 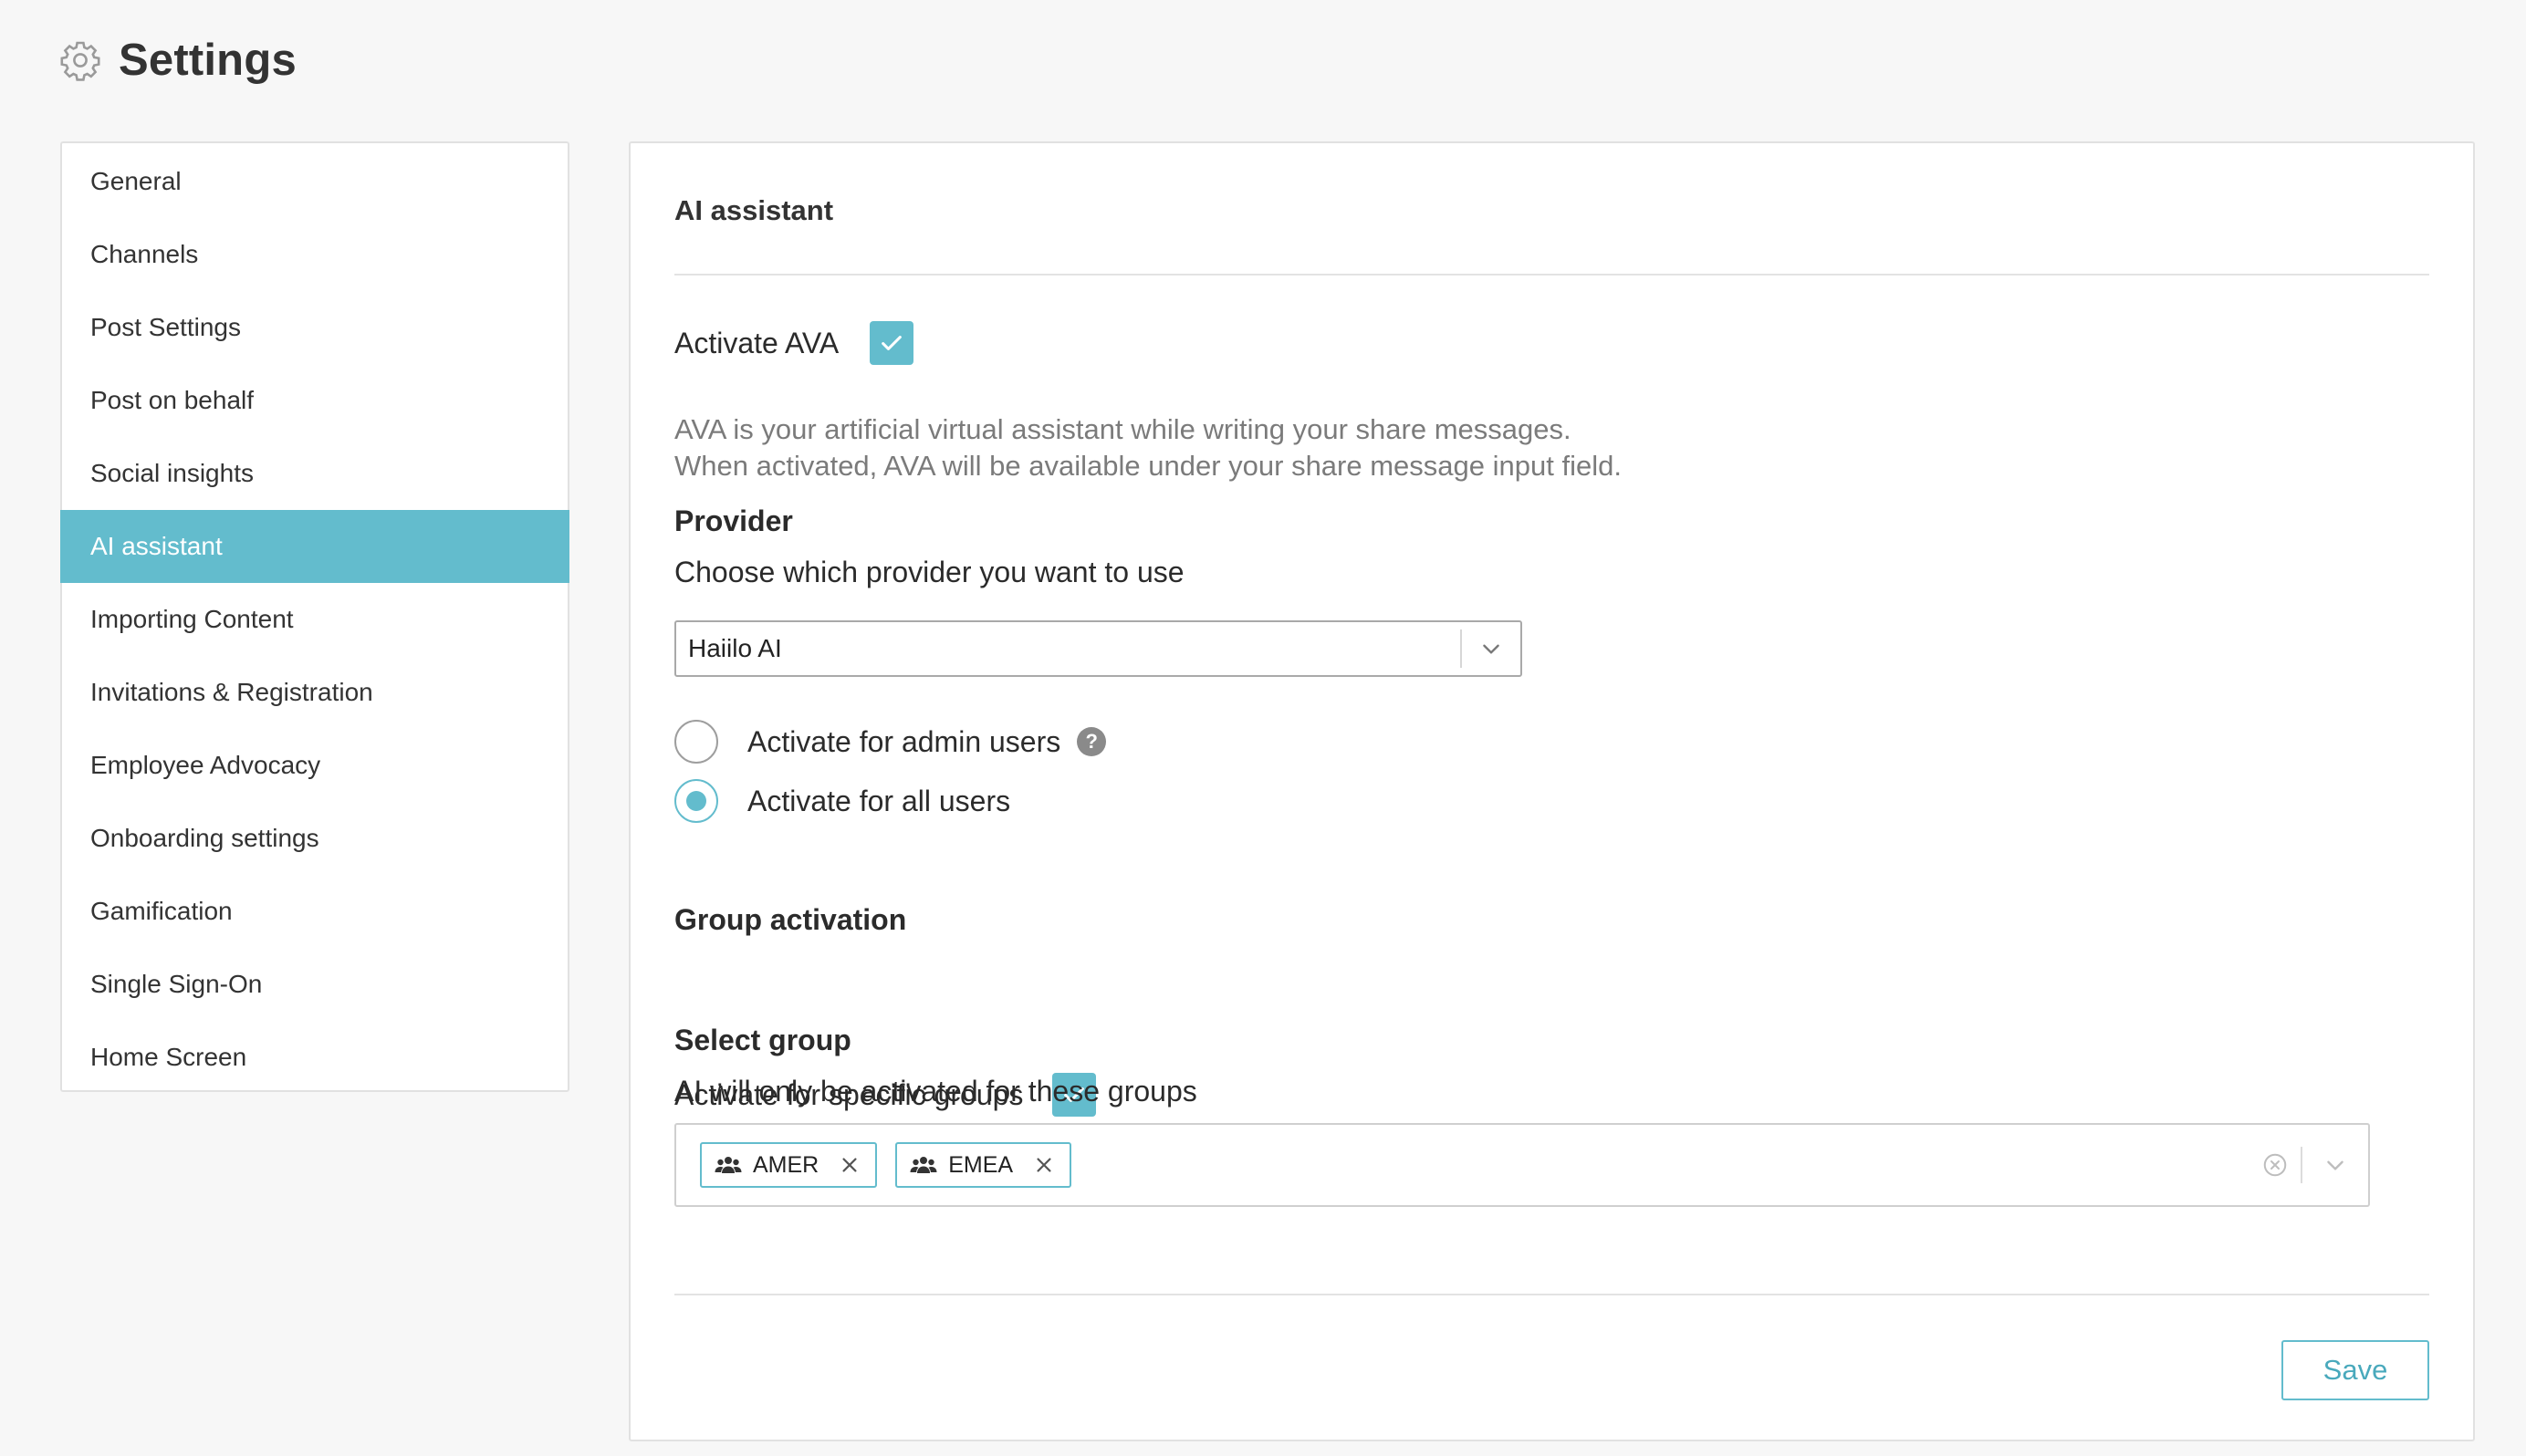 What do you see at coordinates (315, 911) in the screenshot?
I see `sidebar-item-gamification: Gamification` at bounding box center [315, 911].